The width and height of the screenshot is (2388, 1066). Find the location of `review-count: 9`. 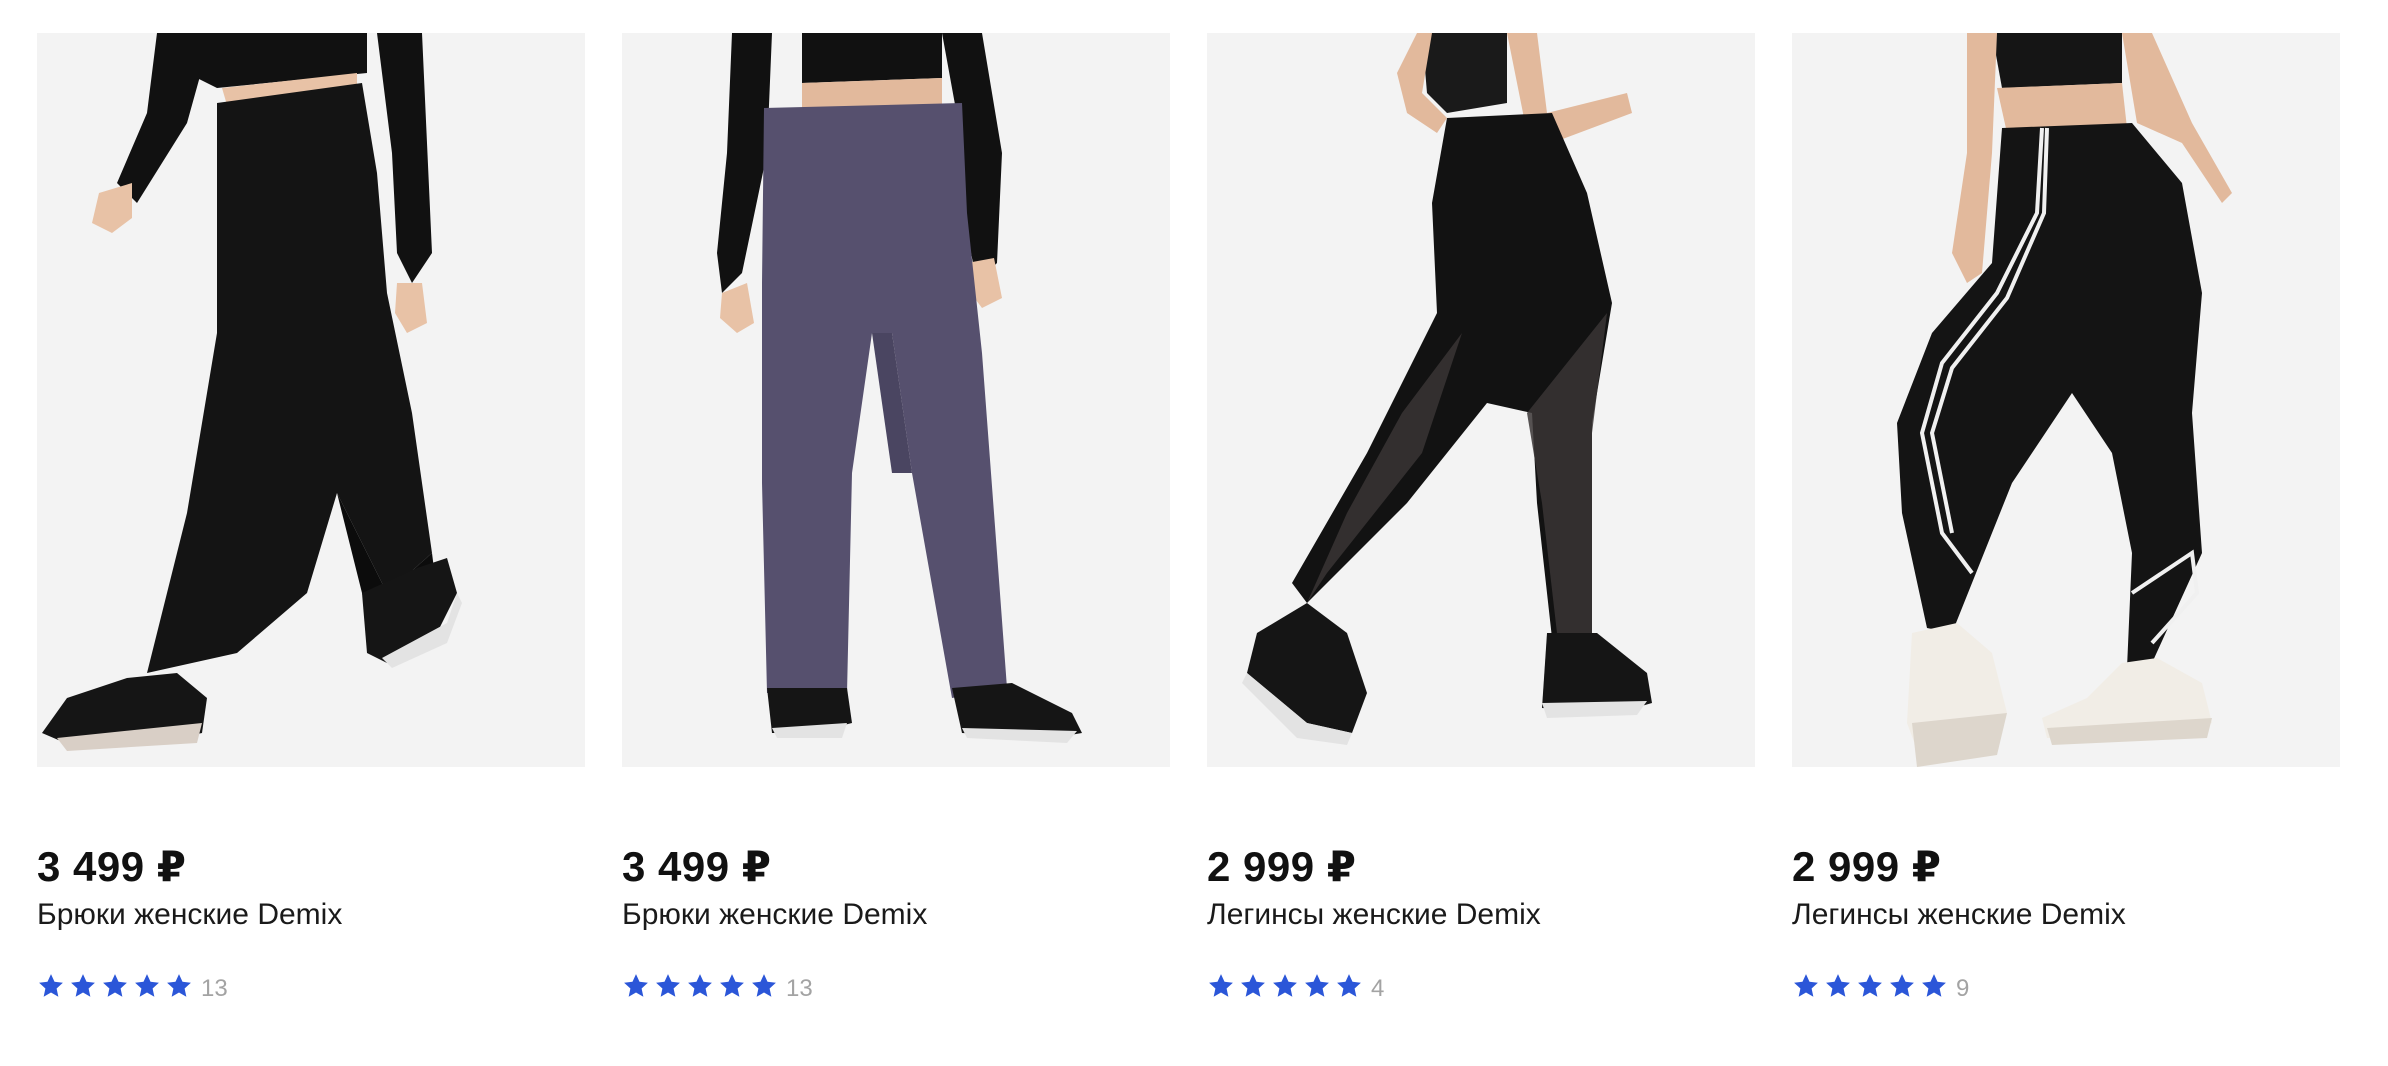

review-count: 9 is located at coordinates (1963, 988).